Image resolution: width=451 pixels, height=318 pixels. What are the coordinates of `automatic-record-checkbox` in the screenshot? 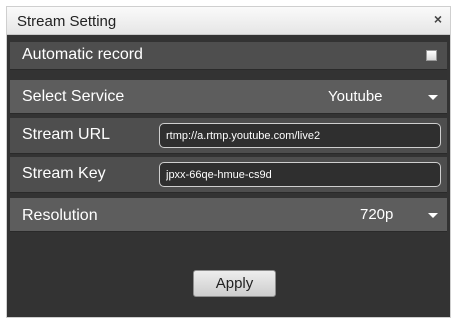 It's located at (431, 55).